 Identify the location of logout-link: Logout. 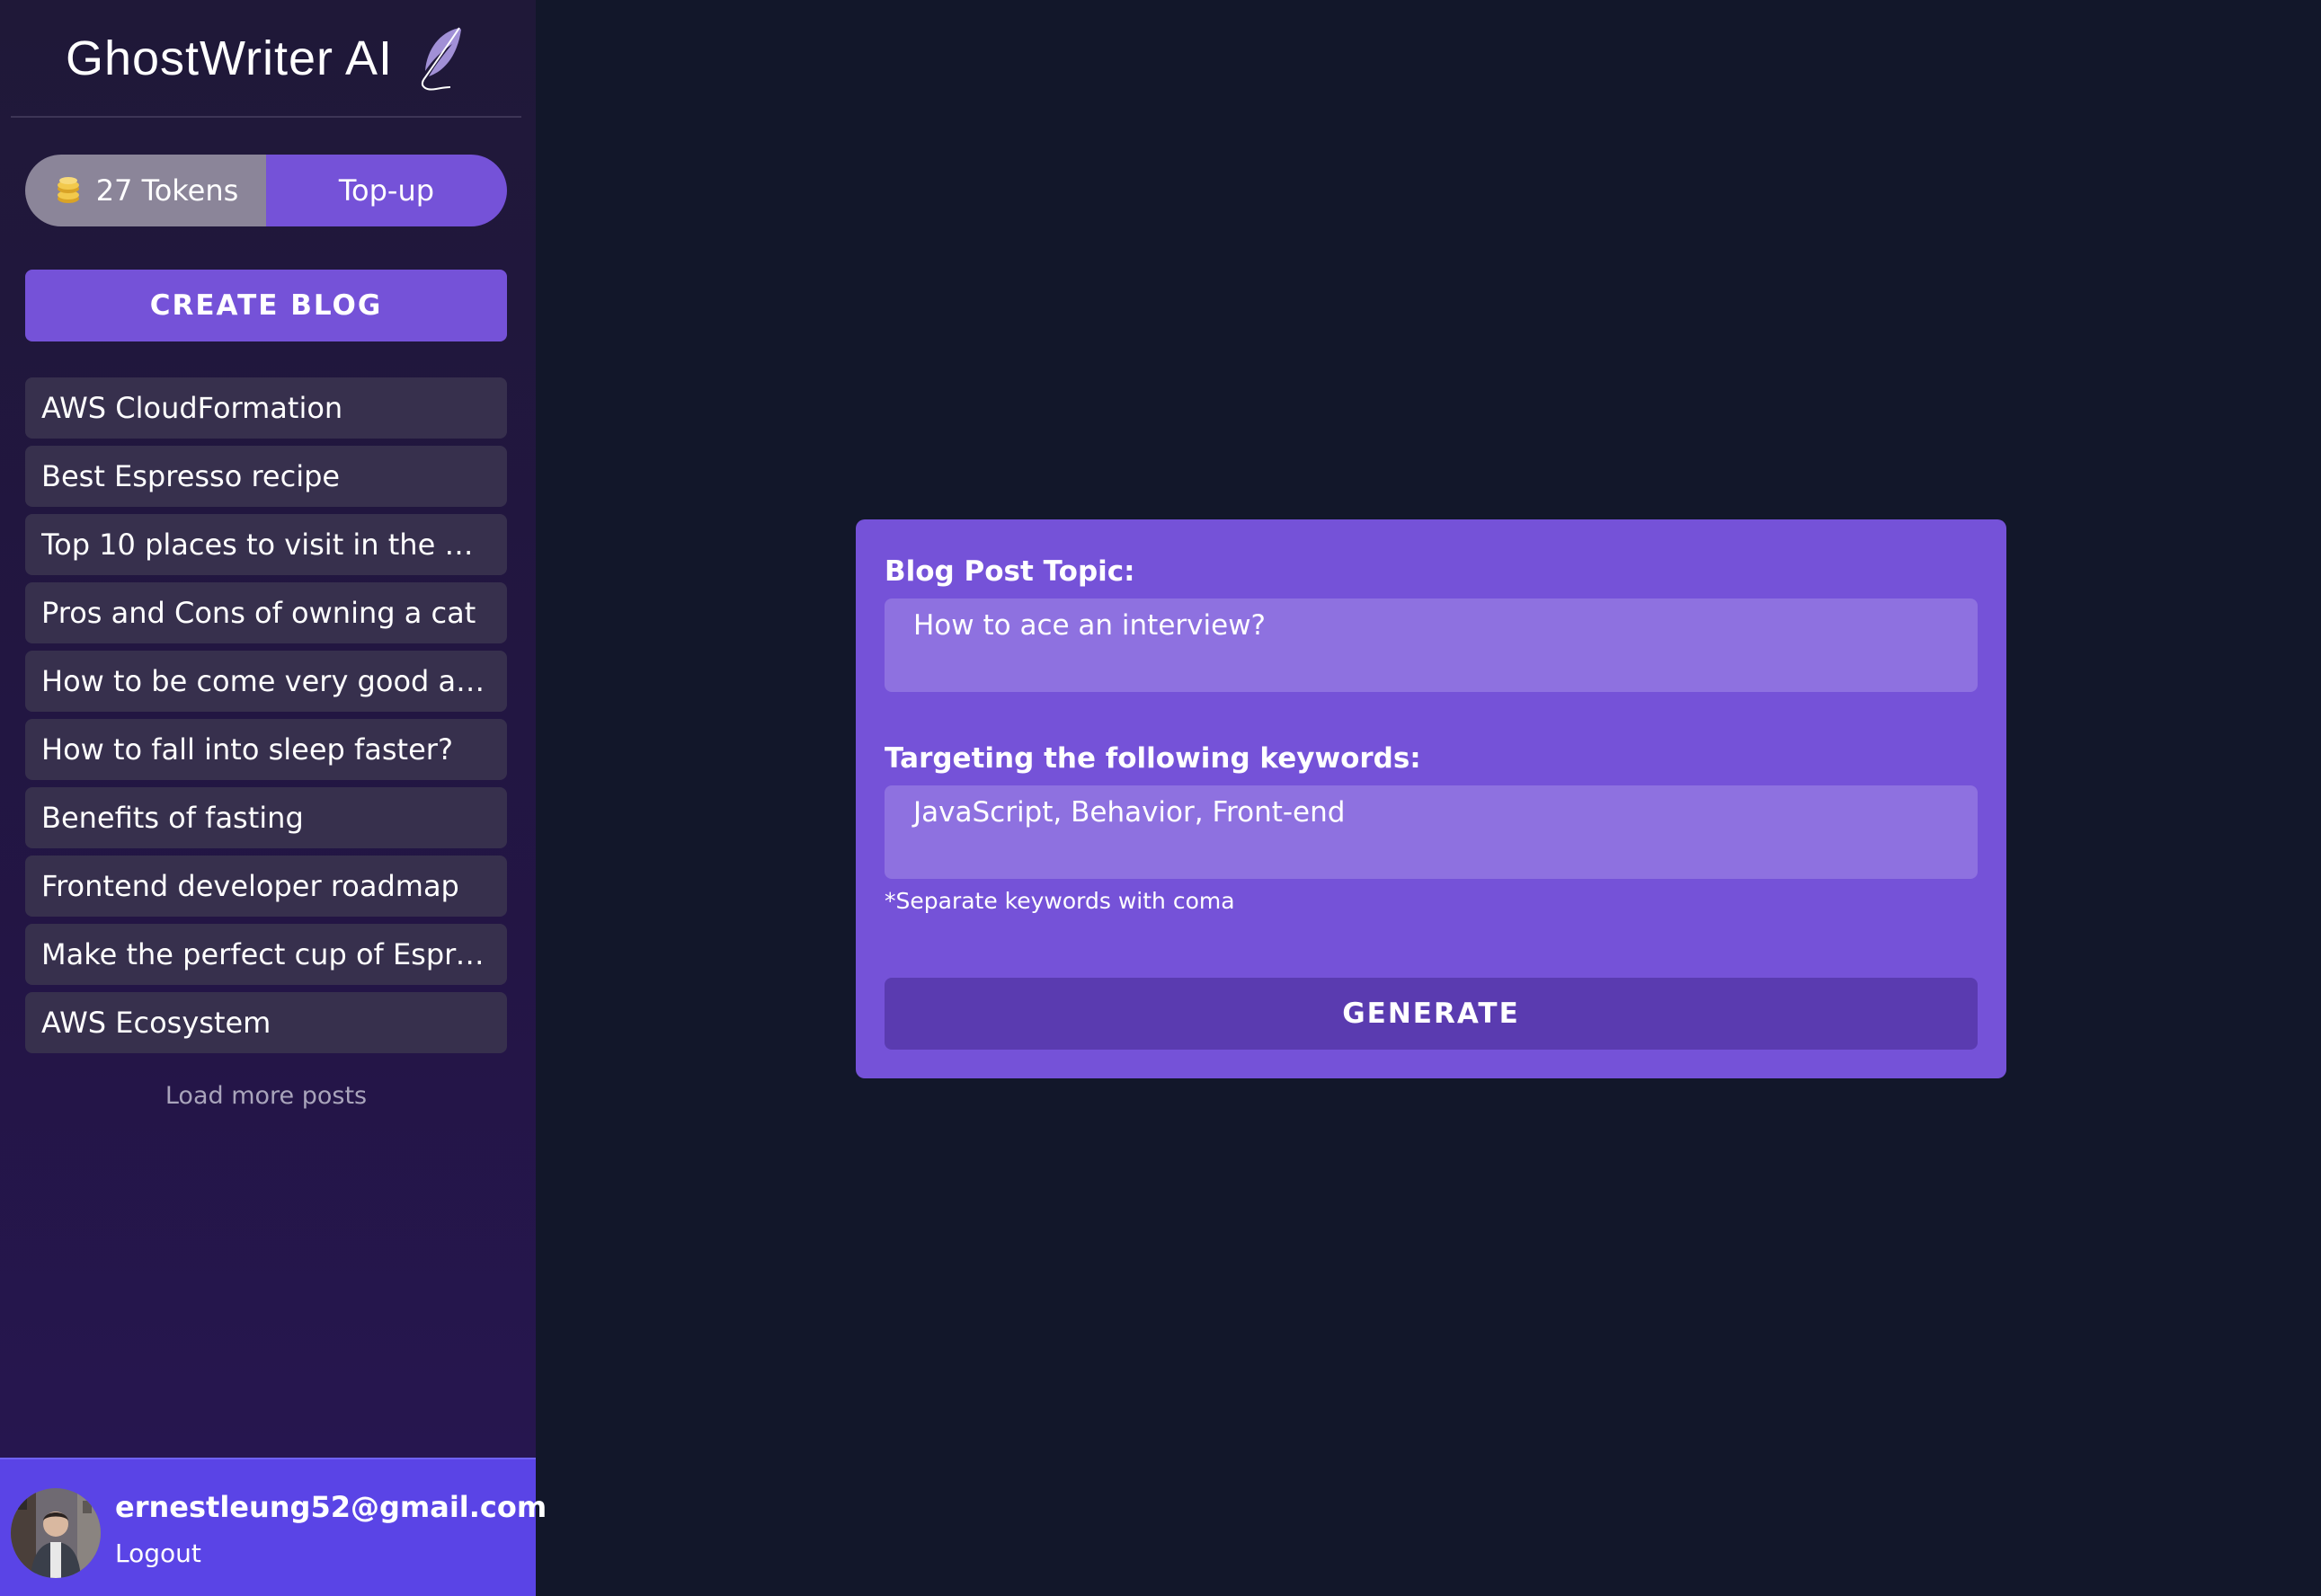
(158, 1553).